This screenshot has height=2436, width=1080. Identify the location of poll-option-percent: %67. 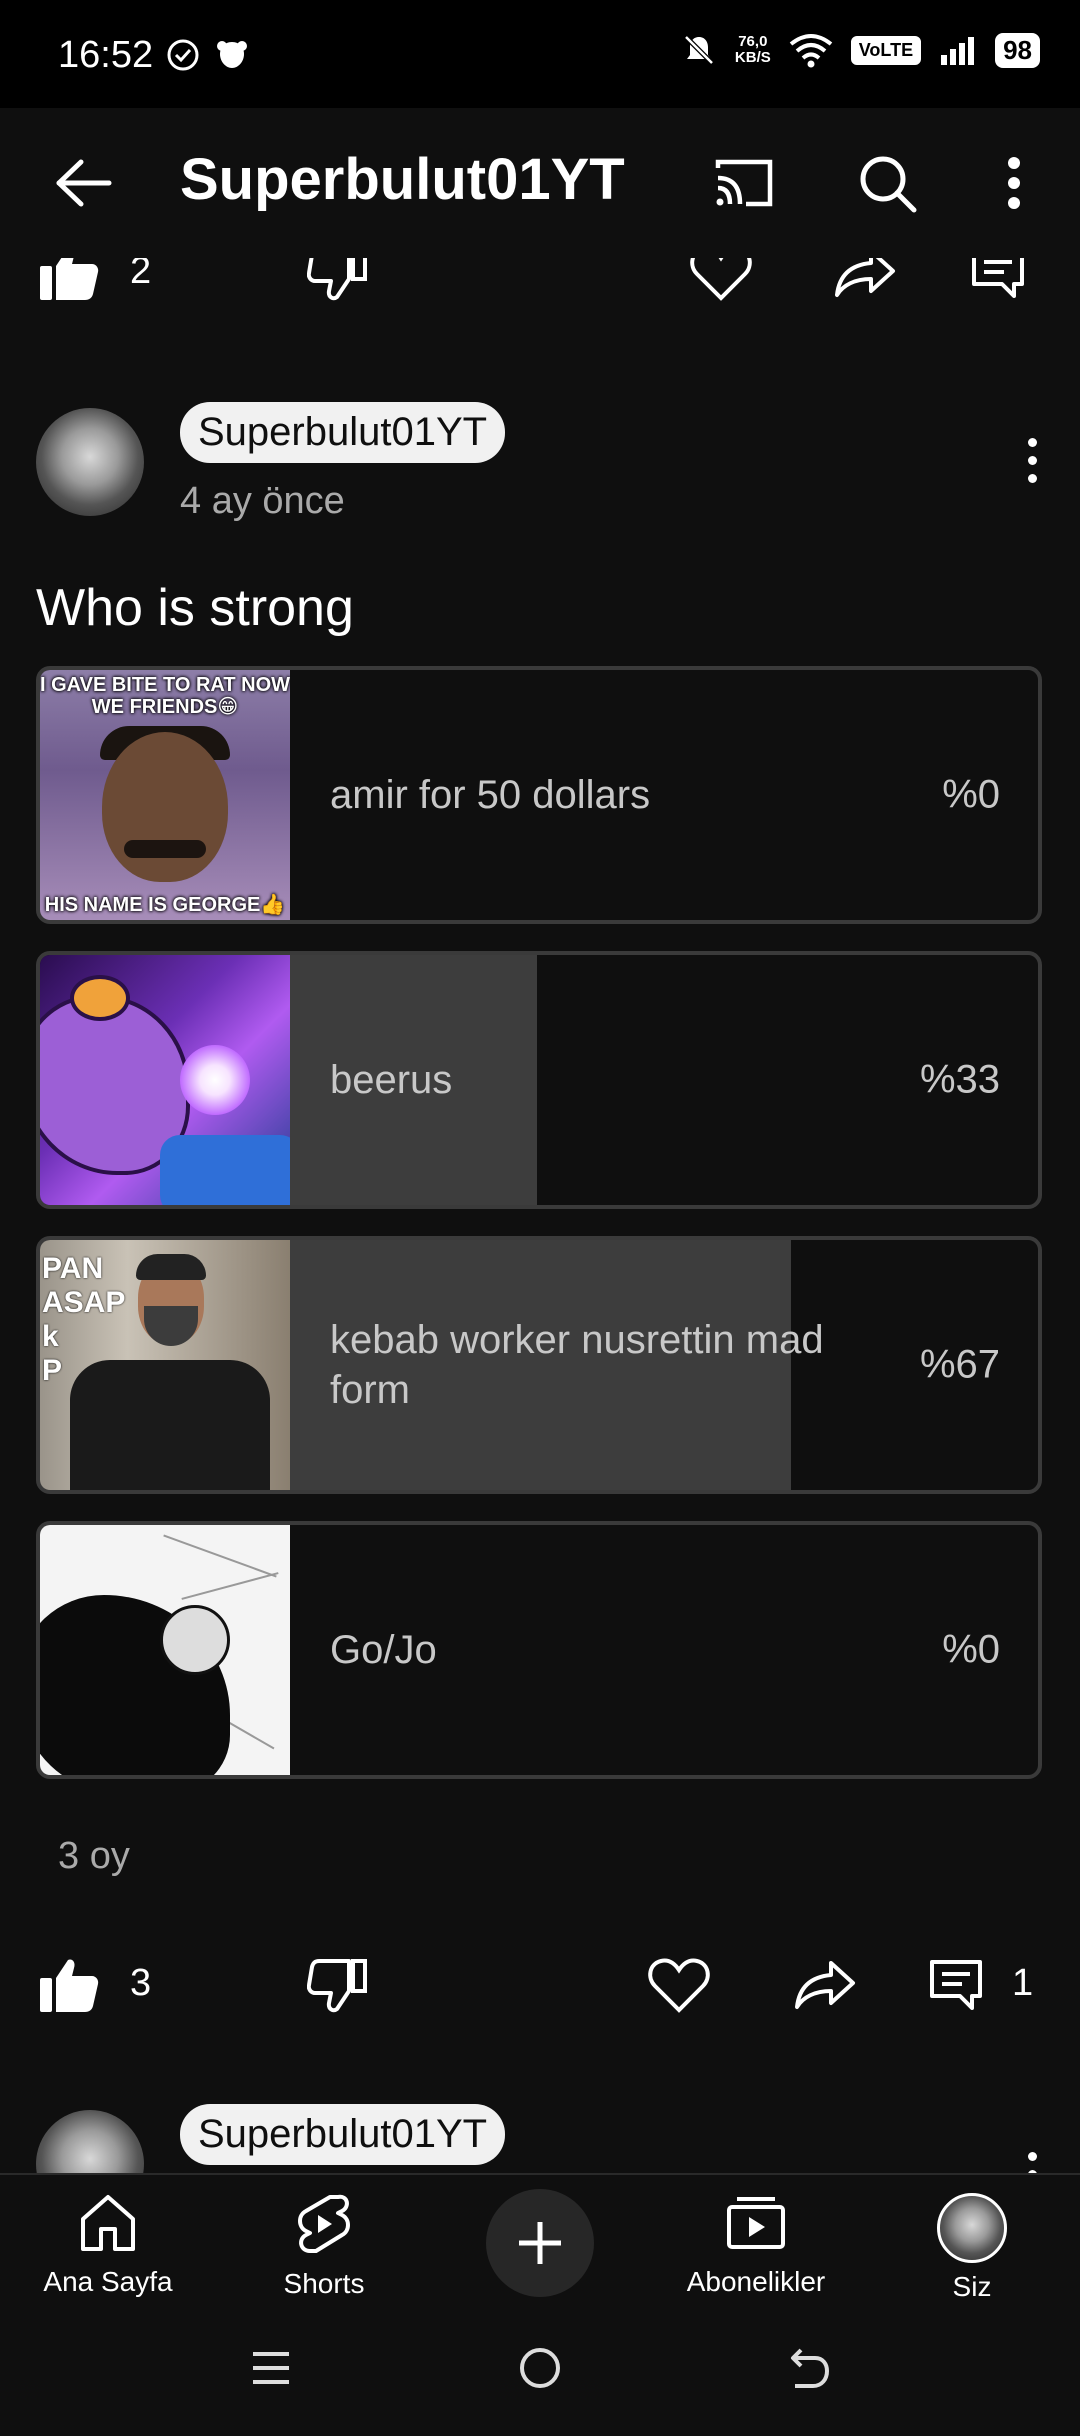
(959, 1364).